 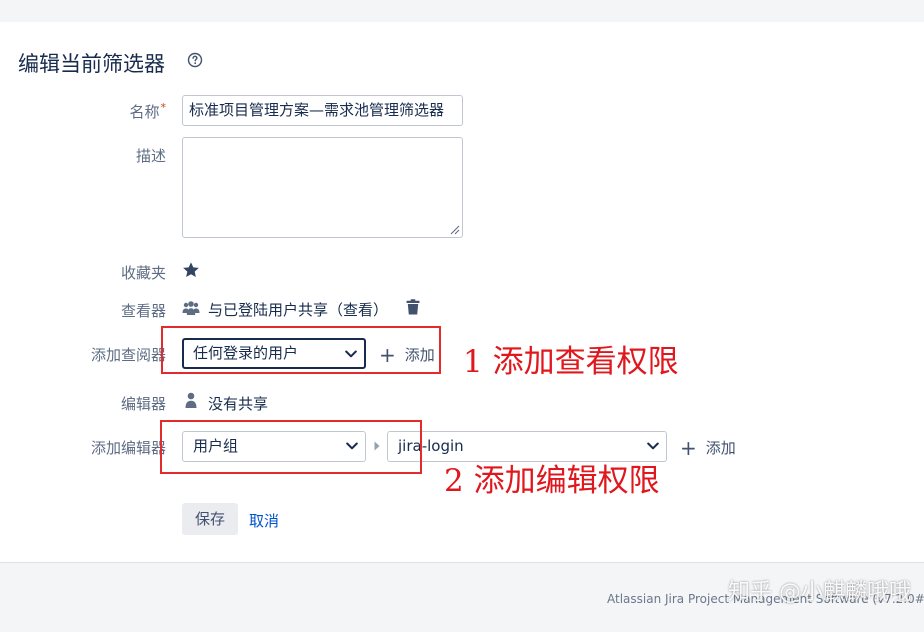 I want to click on viewers-label: 查看器, so click(x=143, y=311).